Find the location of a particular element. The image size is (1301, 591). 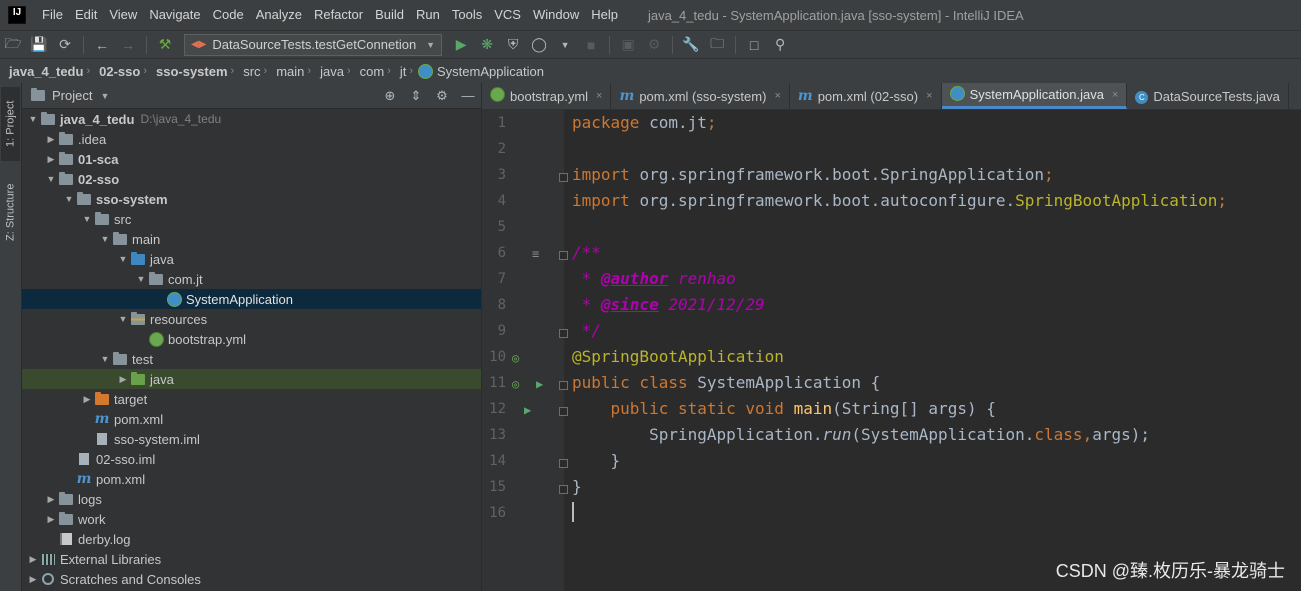

doc-render-icon: ≡ is located at coordinates (535, 254).